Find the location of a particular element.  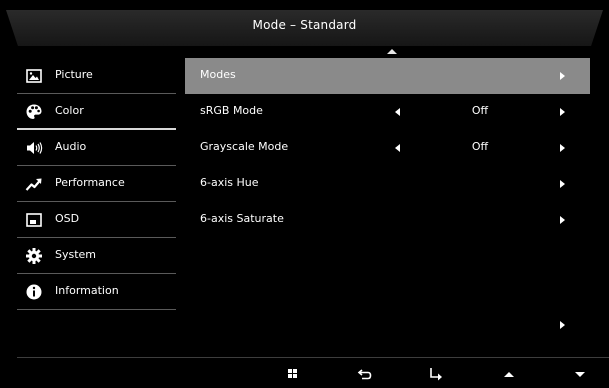

sidebar-item-picture: Picture is located at coordinates (96, 76).